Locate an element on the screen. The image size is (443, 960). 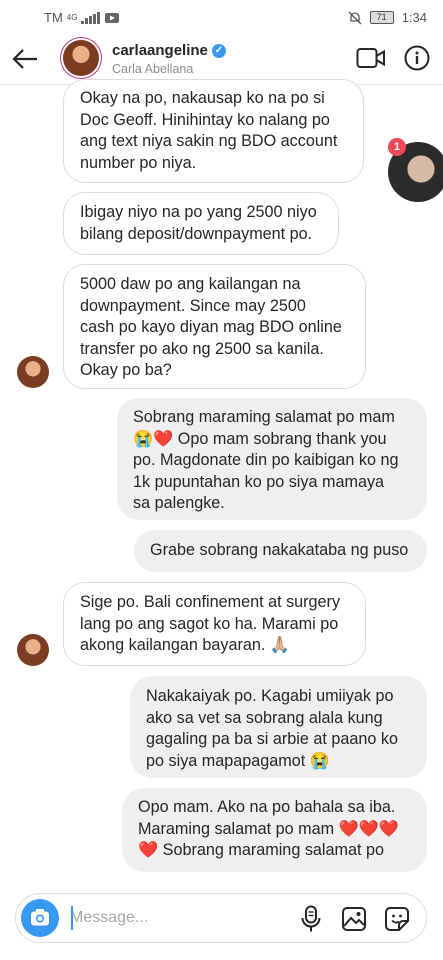
network-label: 4G is located at coordinates (72, 17).